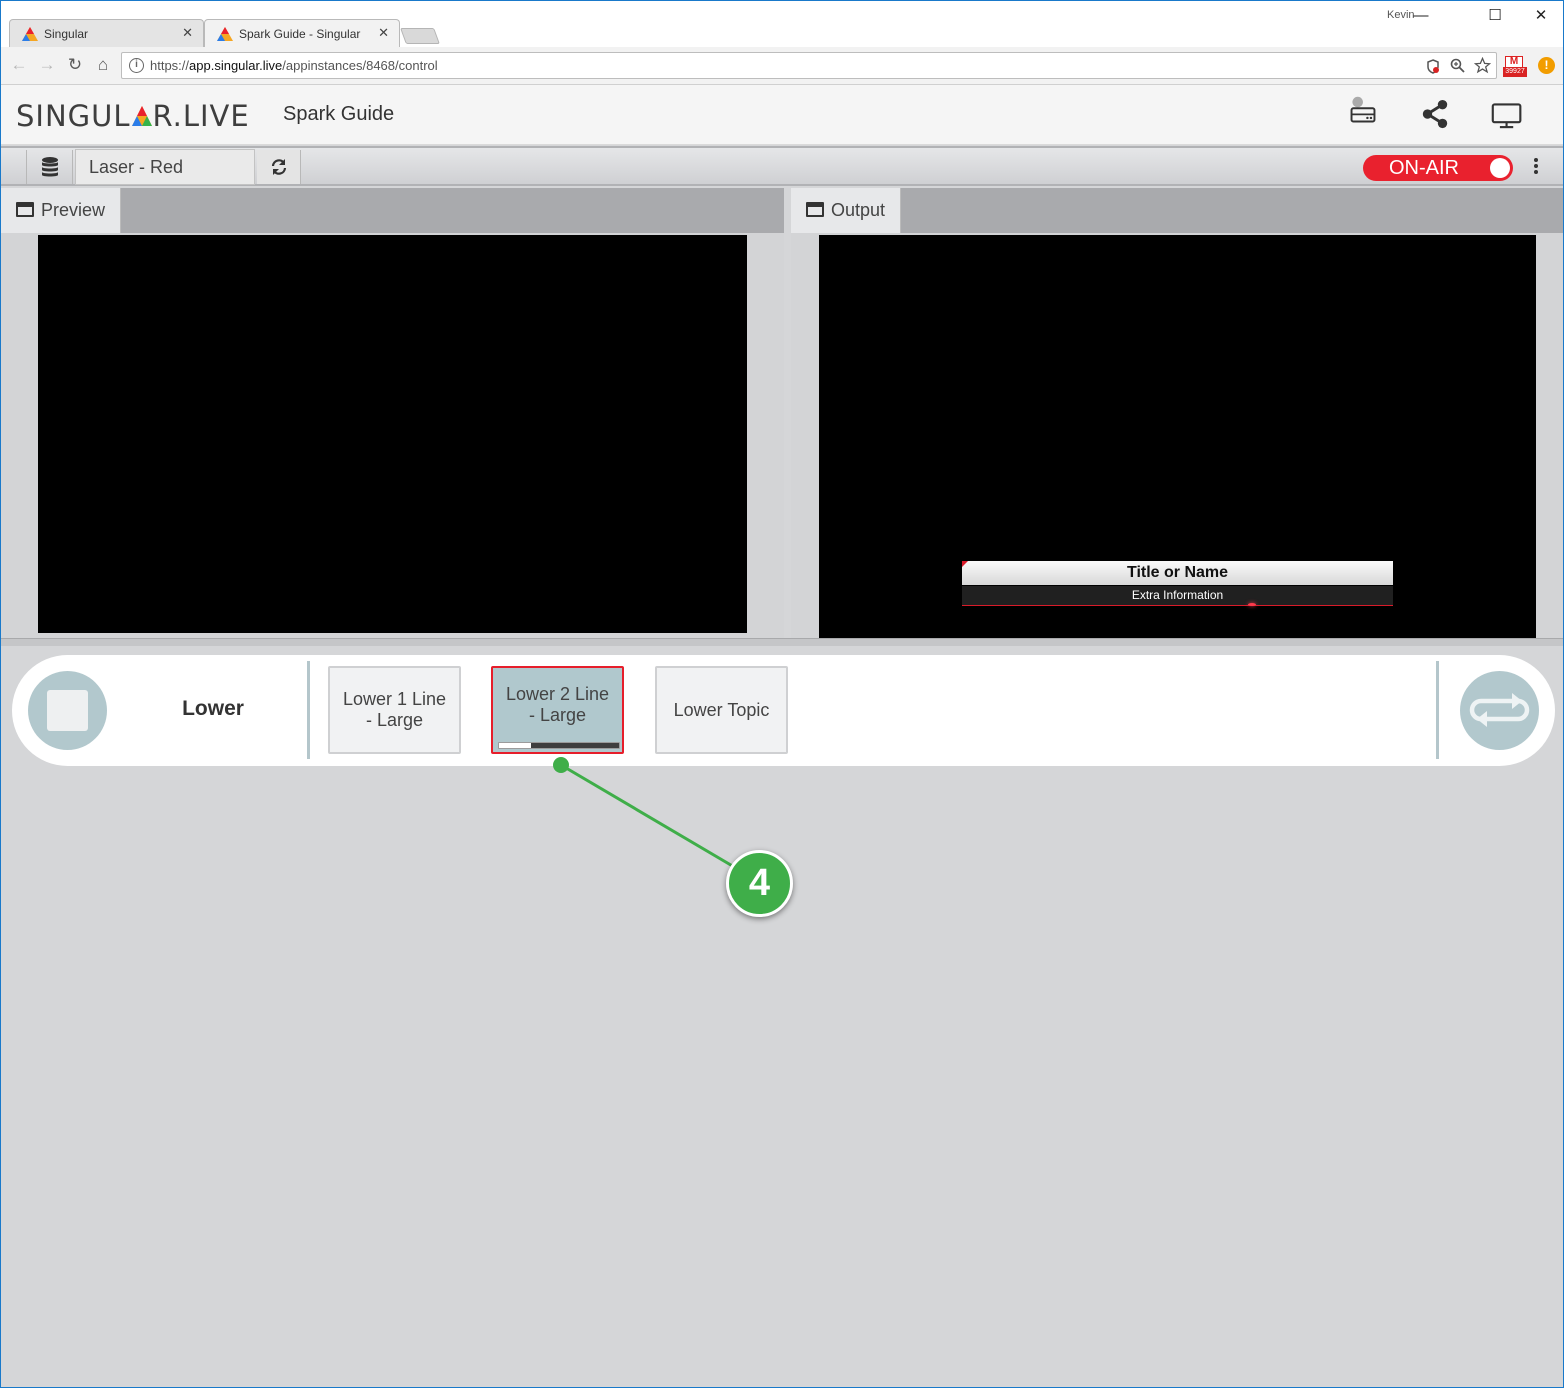 Image resolution: width=1564 pixels, height=1388 pixels. Describe the element at coordinates (1546, 65) in the screenshot. I see `alert-icon: !` at that location.